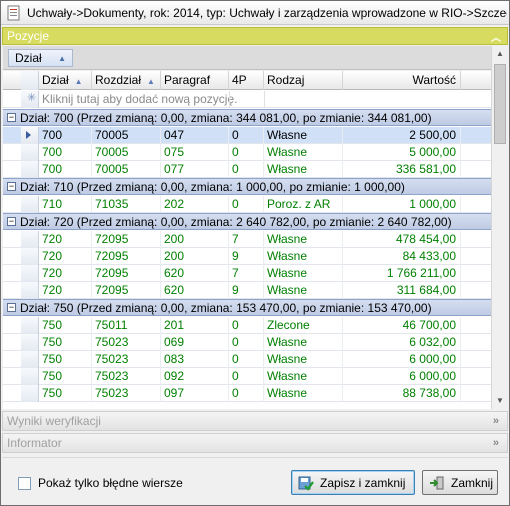 Image resolution: width=510 pixels, height=506 pixels. What do you see at coordinates (247, 135) in the screenshot?
I see `table-row: 700 70005 047 0 Własne 2 500,00` at bounding box center [247, 135].